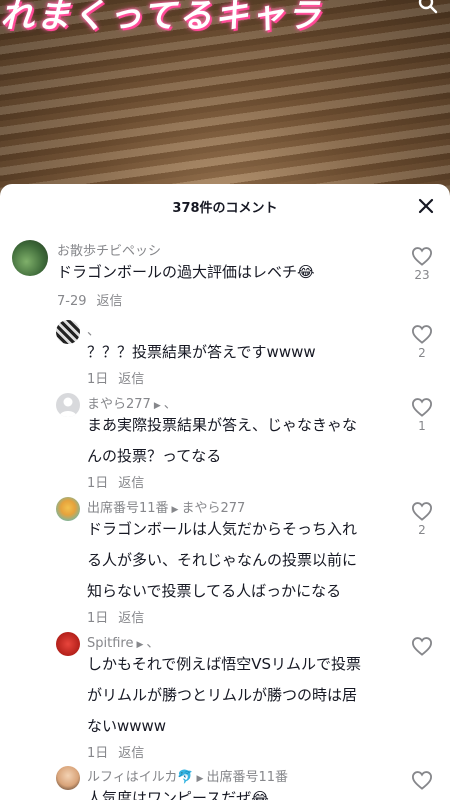  I want to click on comment-line: しかもそれで例えば悟空VSリムルで投票, so click(224, 664).